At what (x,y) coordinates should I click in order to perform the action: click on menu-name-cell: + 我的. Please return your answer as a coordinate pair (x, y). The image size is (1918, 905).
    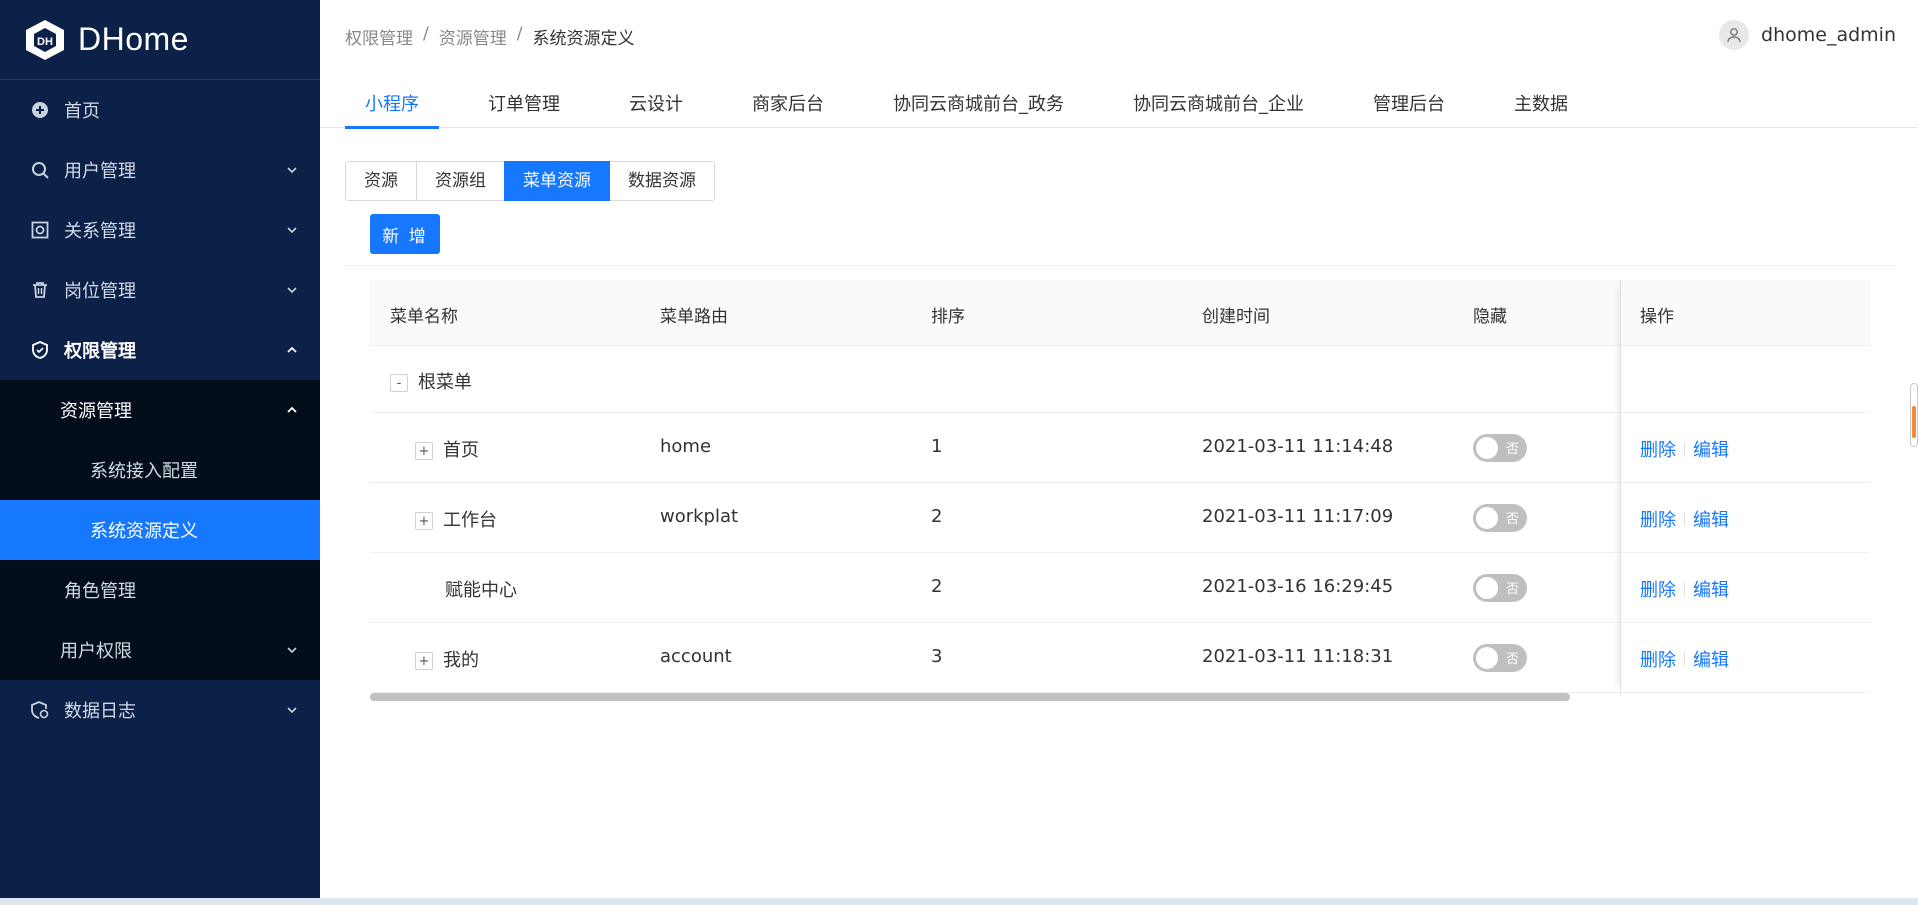
    Looking at the image, I should click on (447, 659).